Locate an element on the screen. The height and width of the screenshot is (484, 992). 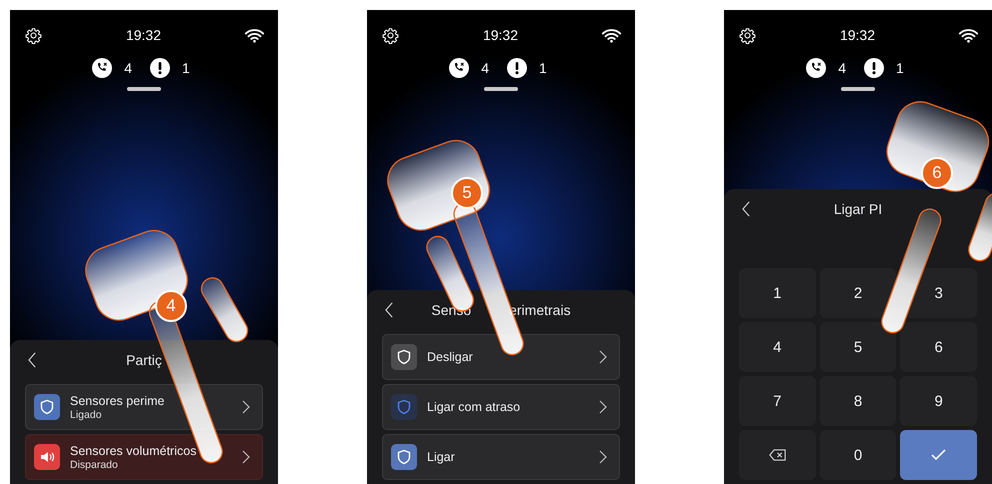
digit-key: 1 is located at coordinates (777, 293).